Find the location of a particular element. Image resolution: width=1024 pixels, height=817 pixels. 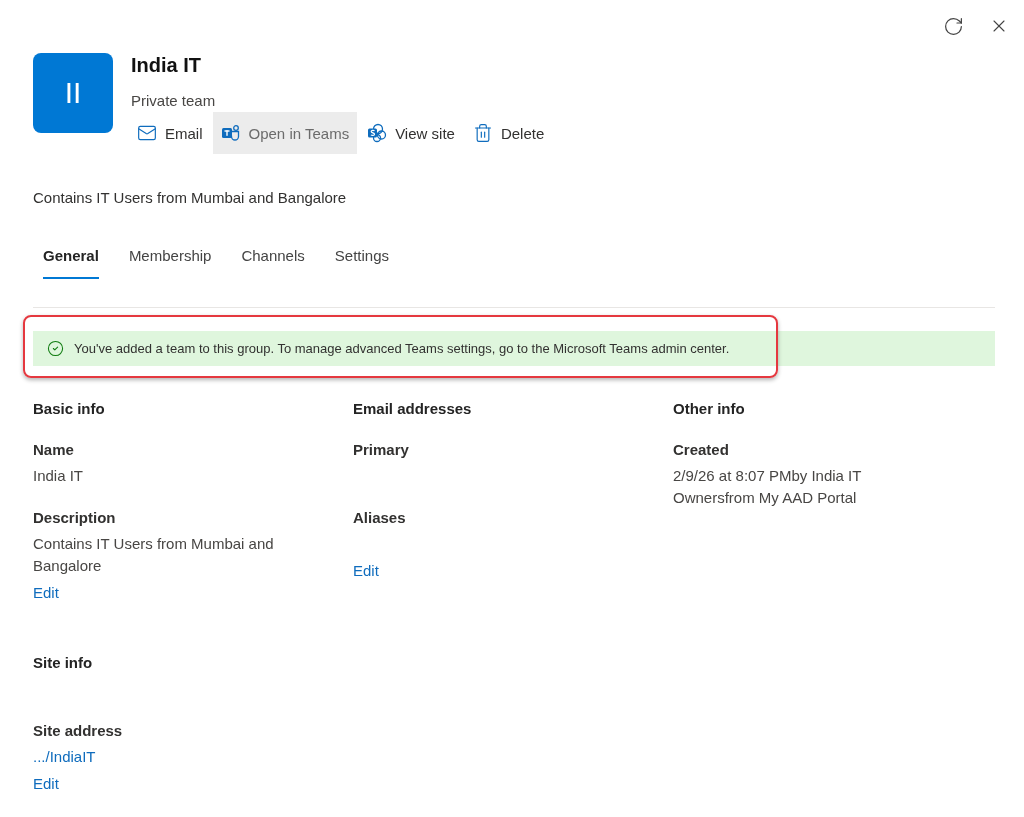

section-title: Other info is located at coordinates (709, 409).